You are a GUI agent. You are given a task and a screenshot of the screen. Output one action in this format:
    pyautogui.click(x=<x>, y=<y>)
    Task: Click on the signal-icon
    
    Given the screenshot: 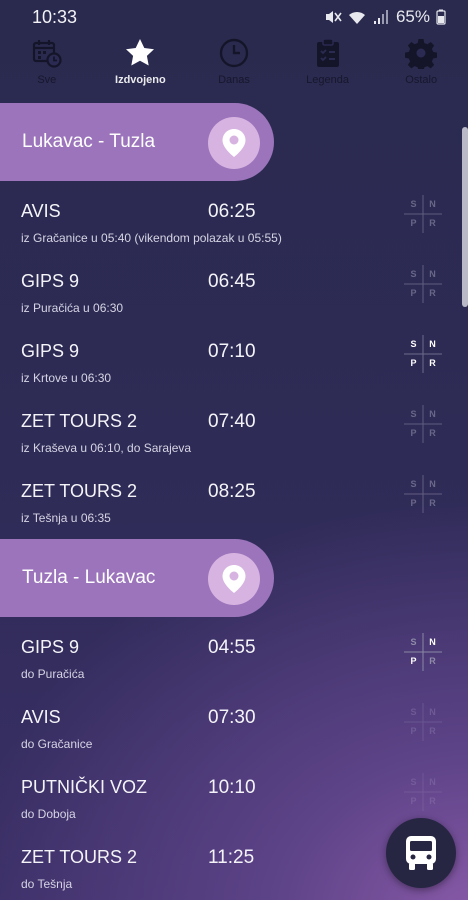 What is the action you would take?
    pyautogui.click(x=380, y=17)
    